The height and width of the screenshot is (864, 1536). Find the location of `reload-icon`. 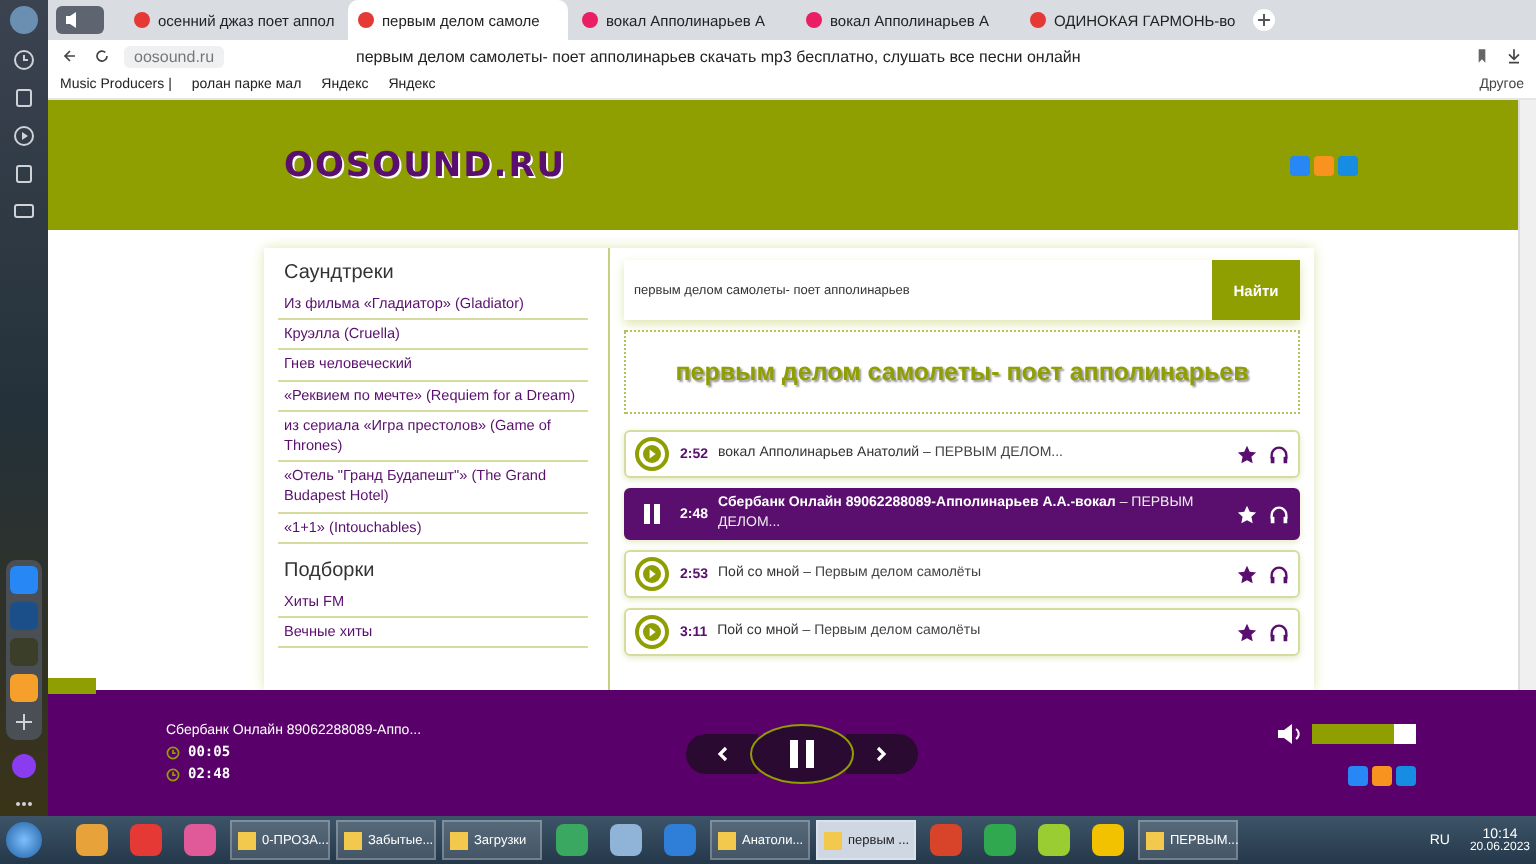

reload-icon is located at coordinates (102, 56).